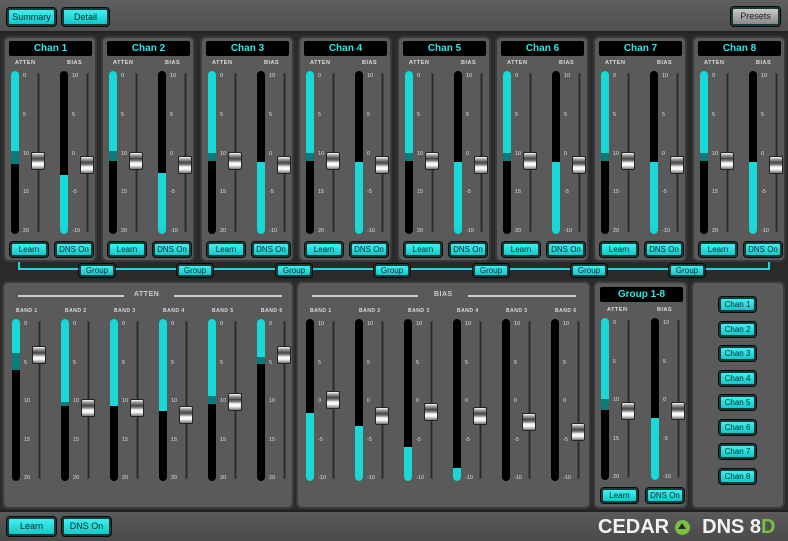 Image resolution: width=788 pixels, height=541 pixels. What do you see at coordinates (704, 152) in the screenshot?
I see `channel-atten-meter` at bounding box center [704, 152].